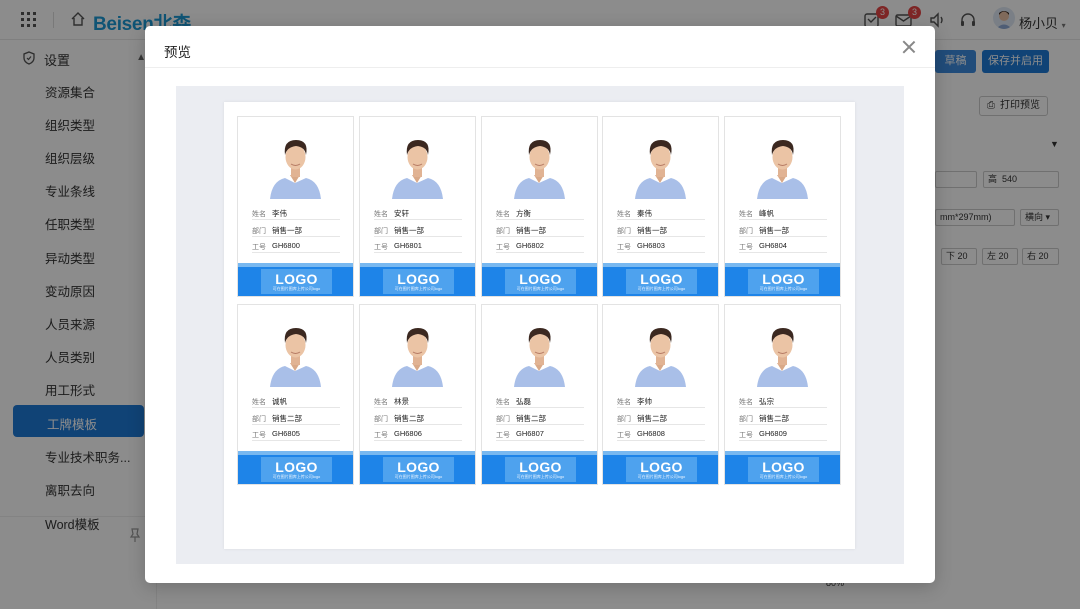 The image size is (1080, 609). Describe the element at coordinates (773, 433) in the screenshot. I see `id-value: GH6809` at that location.